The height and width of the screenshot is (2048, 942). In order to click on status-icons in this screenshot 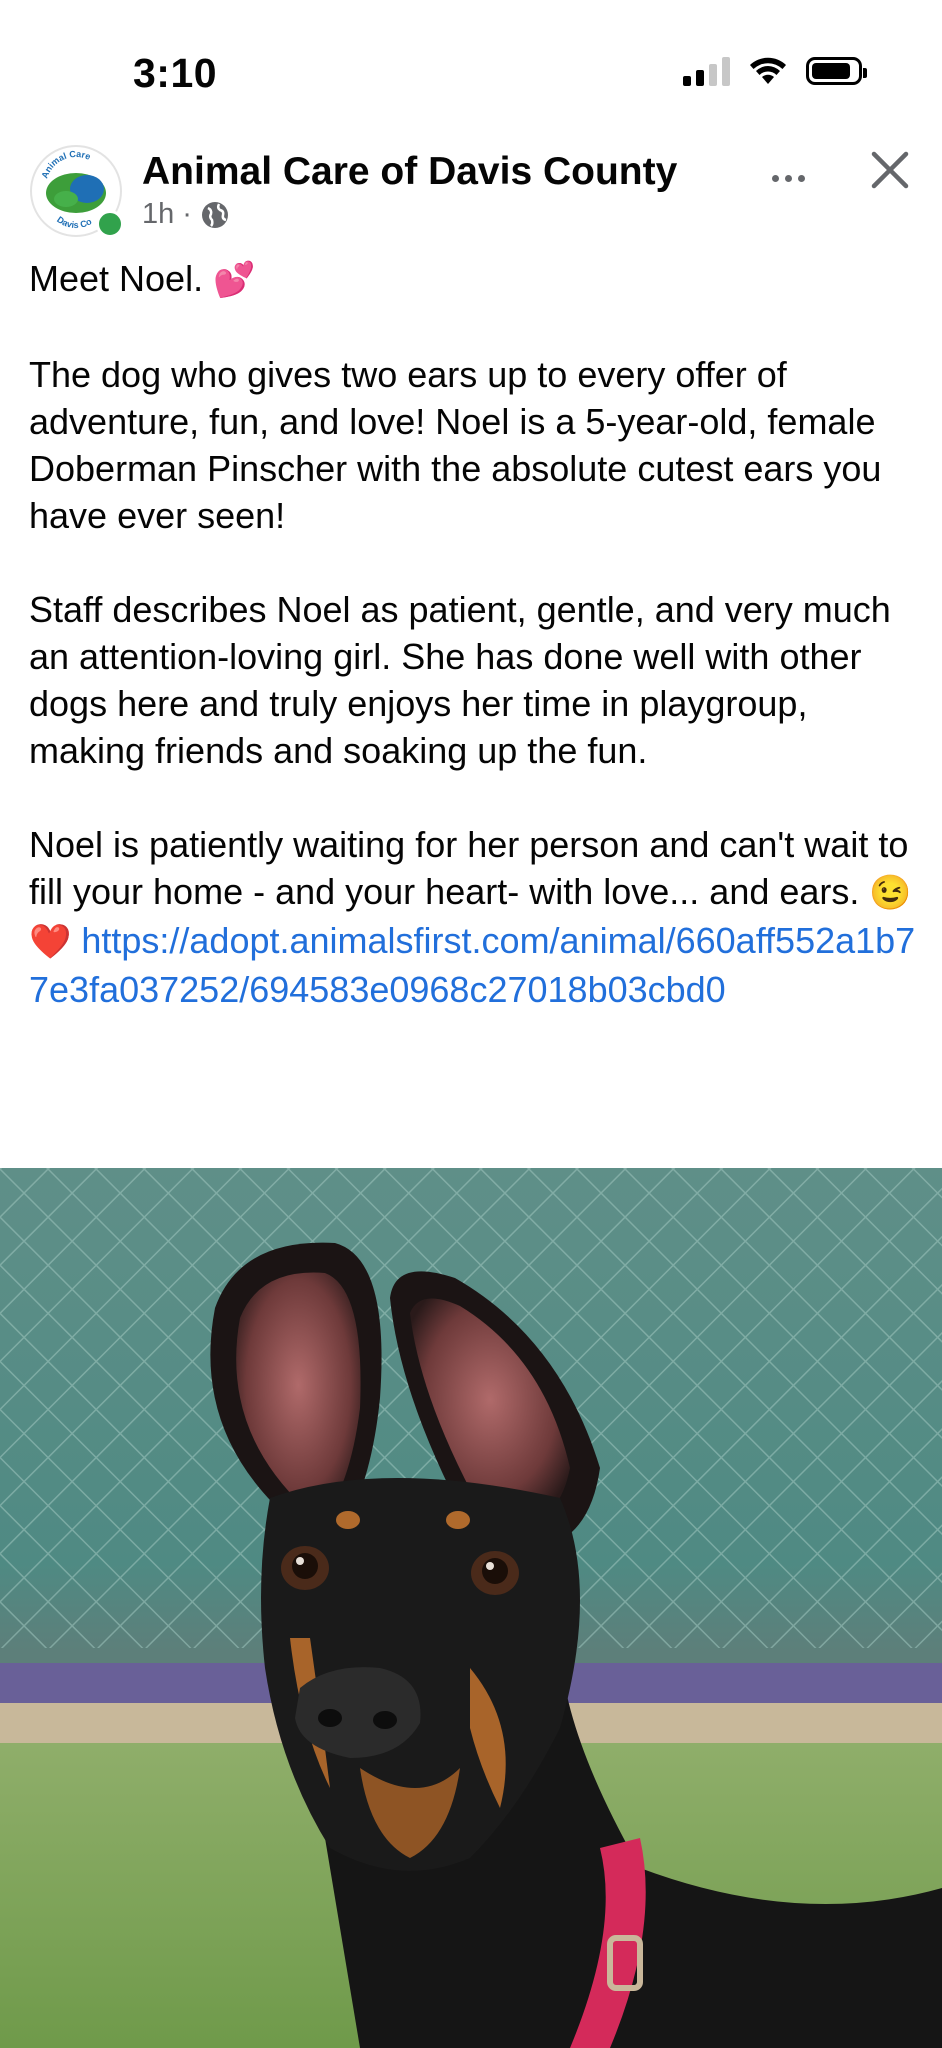, I will do `click(775, 71)`.